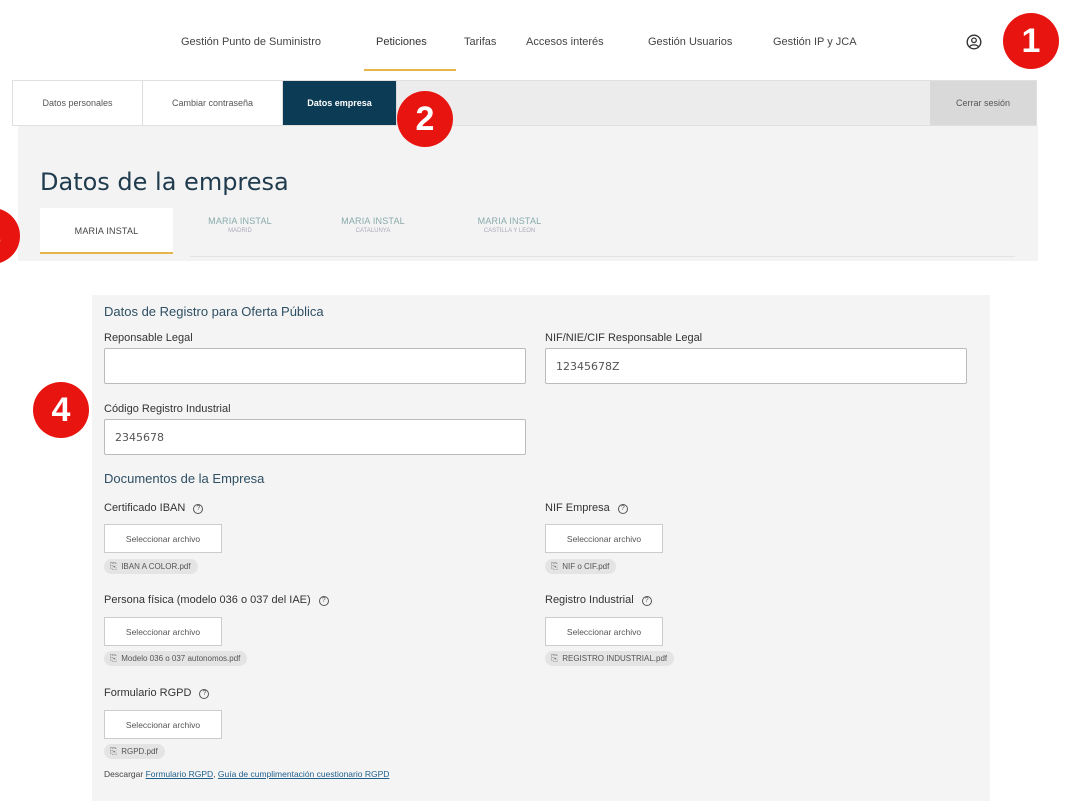  Describe the element at coordinates (181, 658) in the screenshot. I see `file-name: Modelo 036 o 037 autonomos.pdf` at that location.